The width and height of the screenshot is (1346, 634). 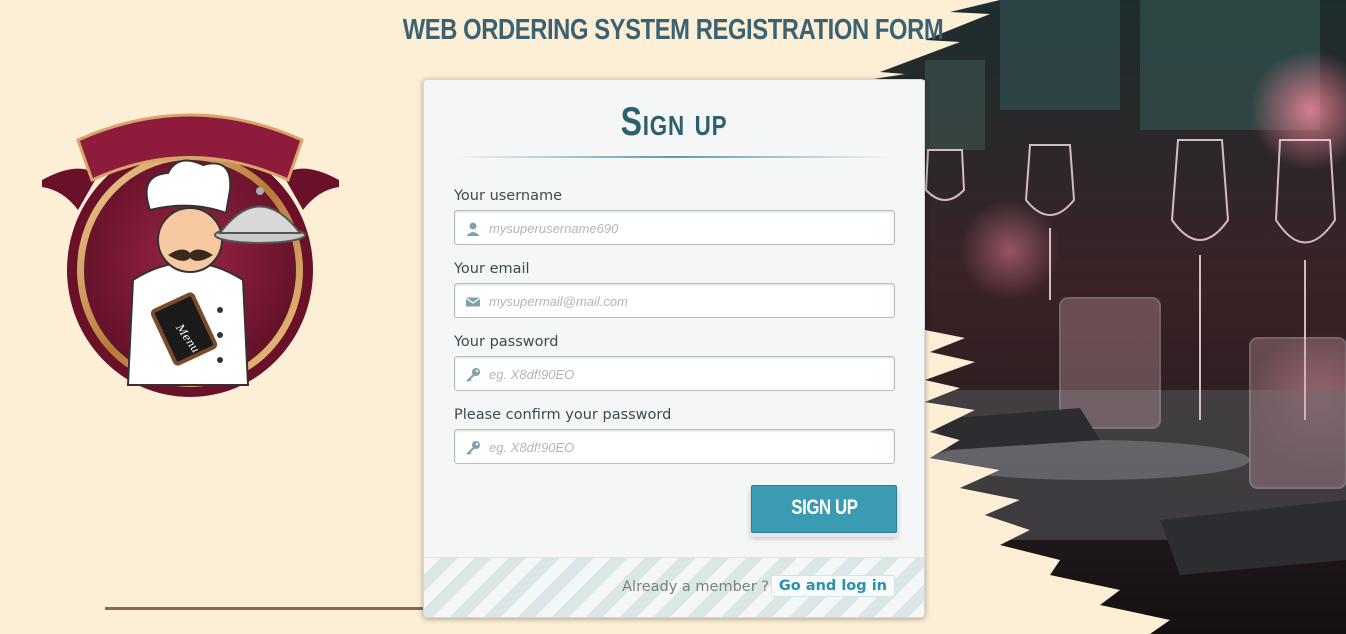 I want to click on username-input, so click(x=689, y=228).